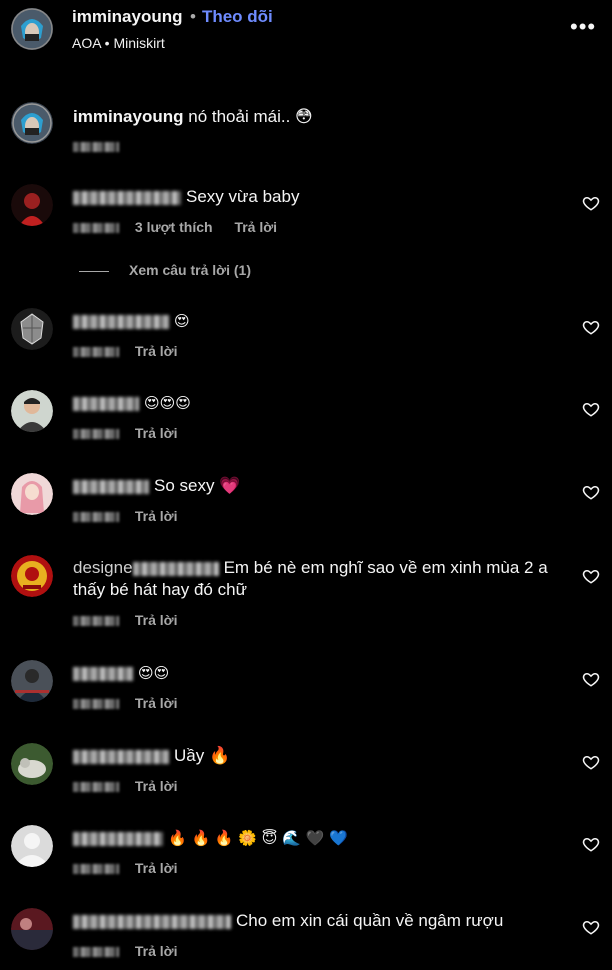 The image size is (612, 970). I want to click on post-audio-subtitle: AOA • Miniskirt, so click(118, 43).